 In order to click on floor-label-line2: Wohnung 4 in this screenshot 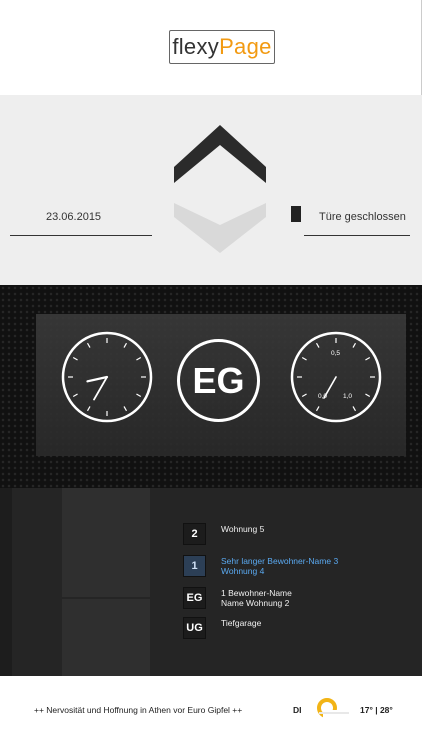, I will do `click(243, 571)`.